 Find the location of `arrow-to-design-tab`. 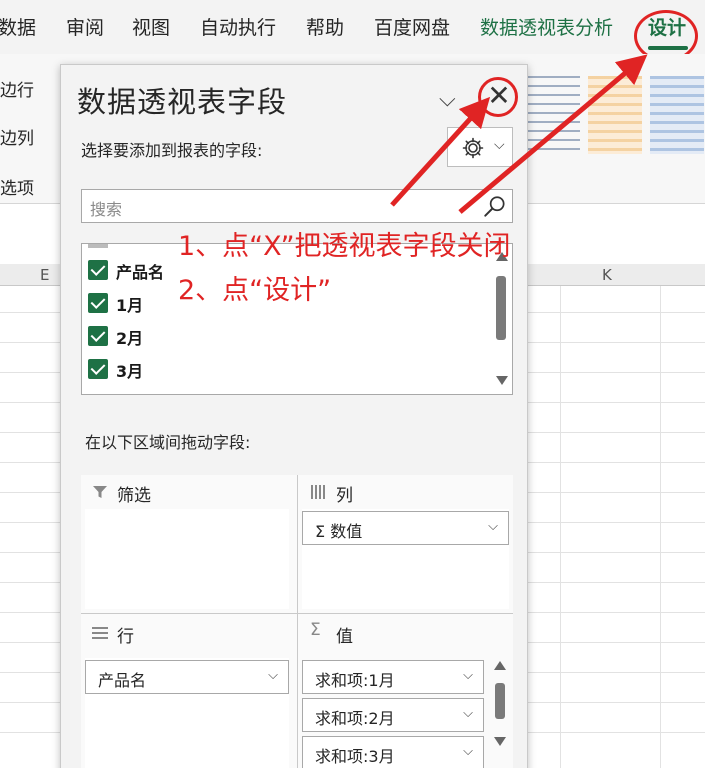

arrow-to-design-tab is located at coordinates (553, 134).